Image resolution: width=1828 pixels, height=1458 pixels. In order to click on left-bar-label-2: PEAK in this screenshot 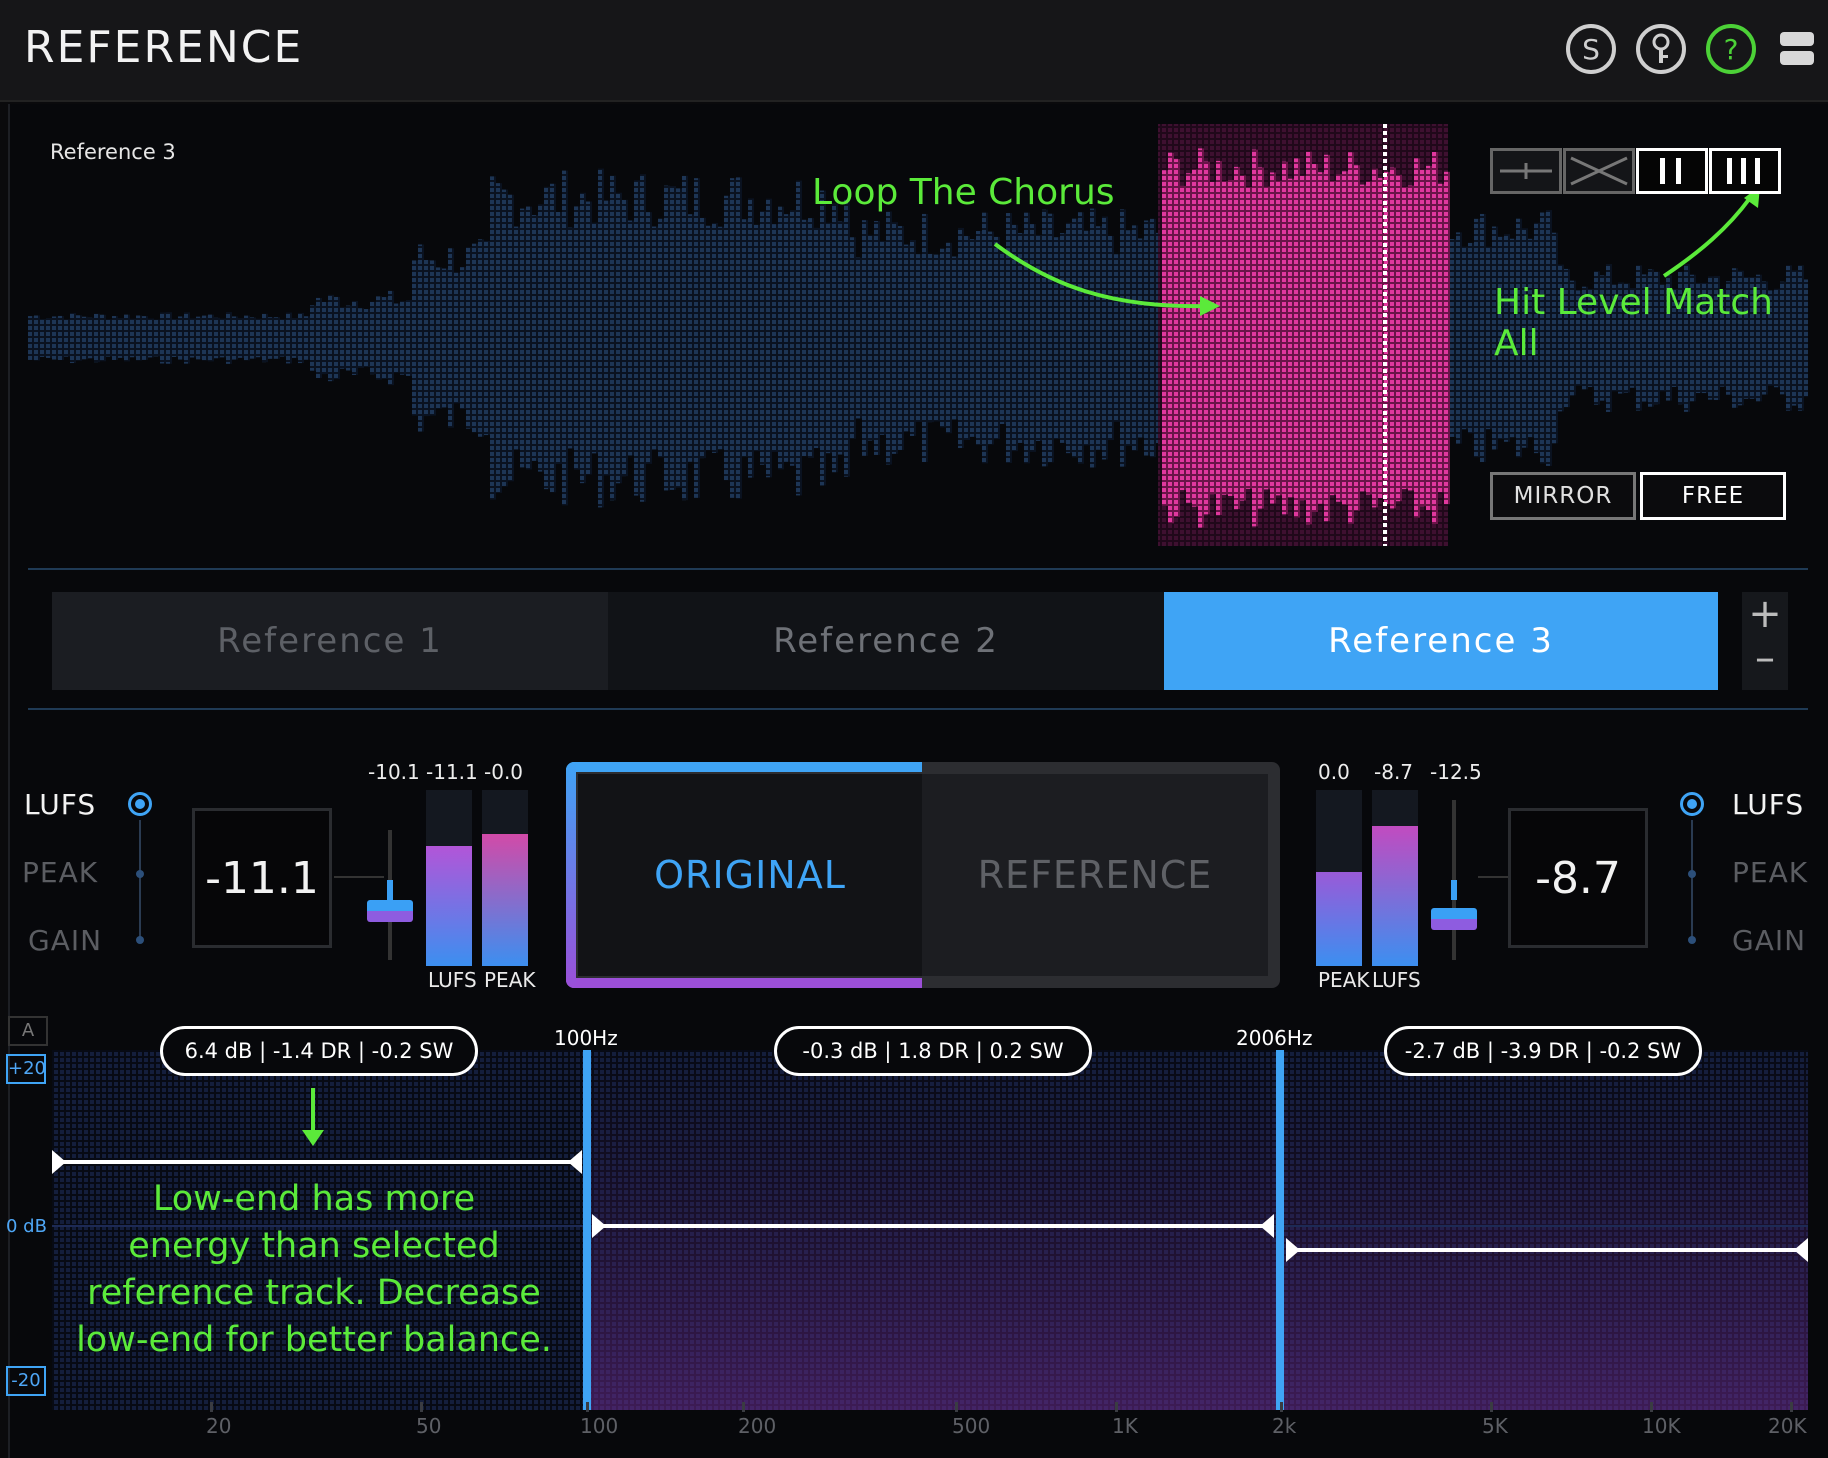, I will do `click(510, 980)`.